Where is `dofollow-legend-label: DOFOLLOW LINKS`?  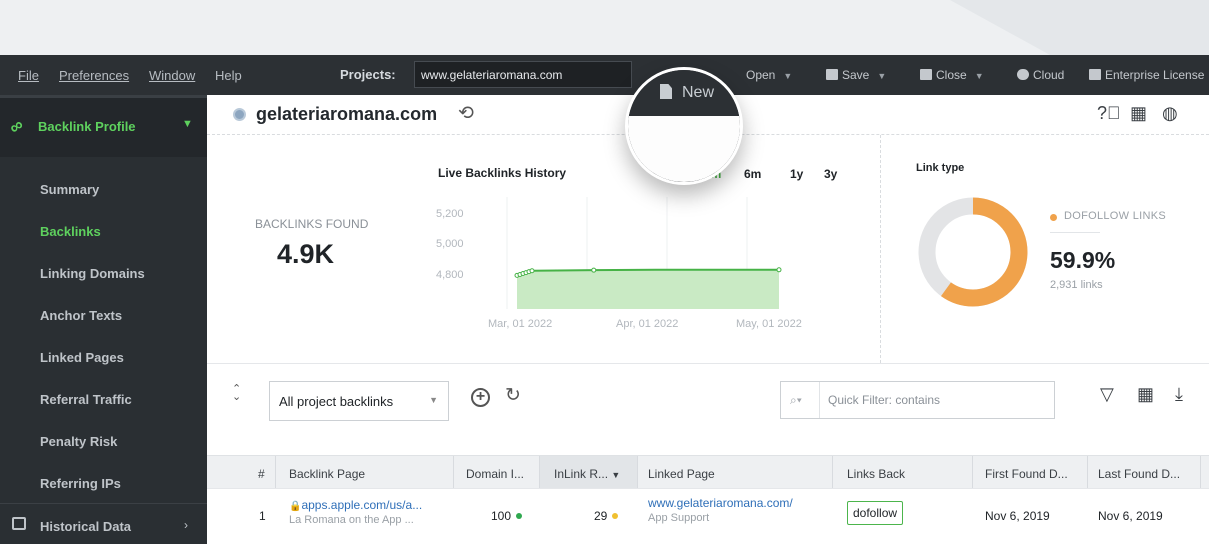
dofollow-legend-label: DOFOLLOW LINKS is located at coordinates (1115, 216).